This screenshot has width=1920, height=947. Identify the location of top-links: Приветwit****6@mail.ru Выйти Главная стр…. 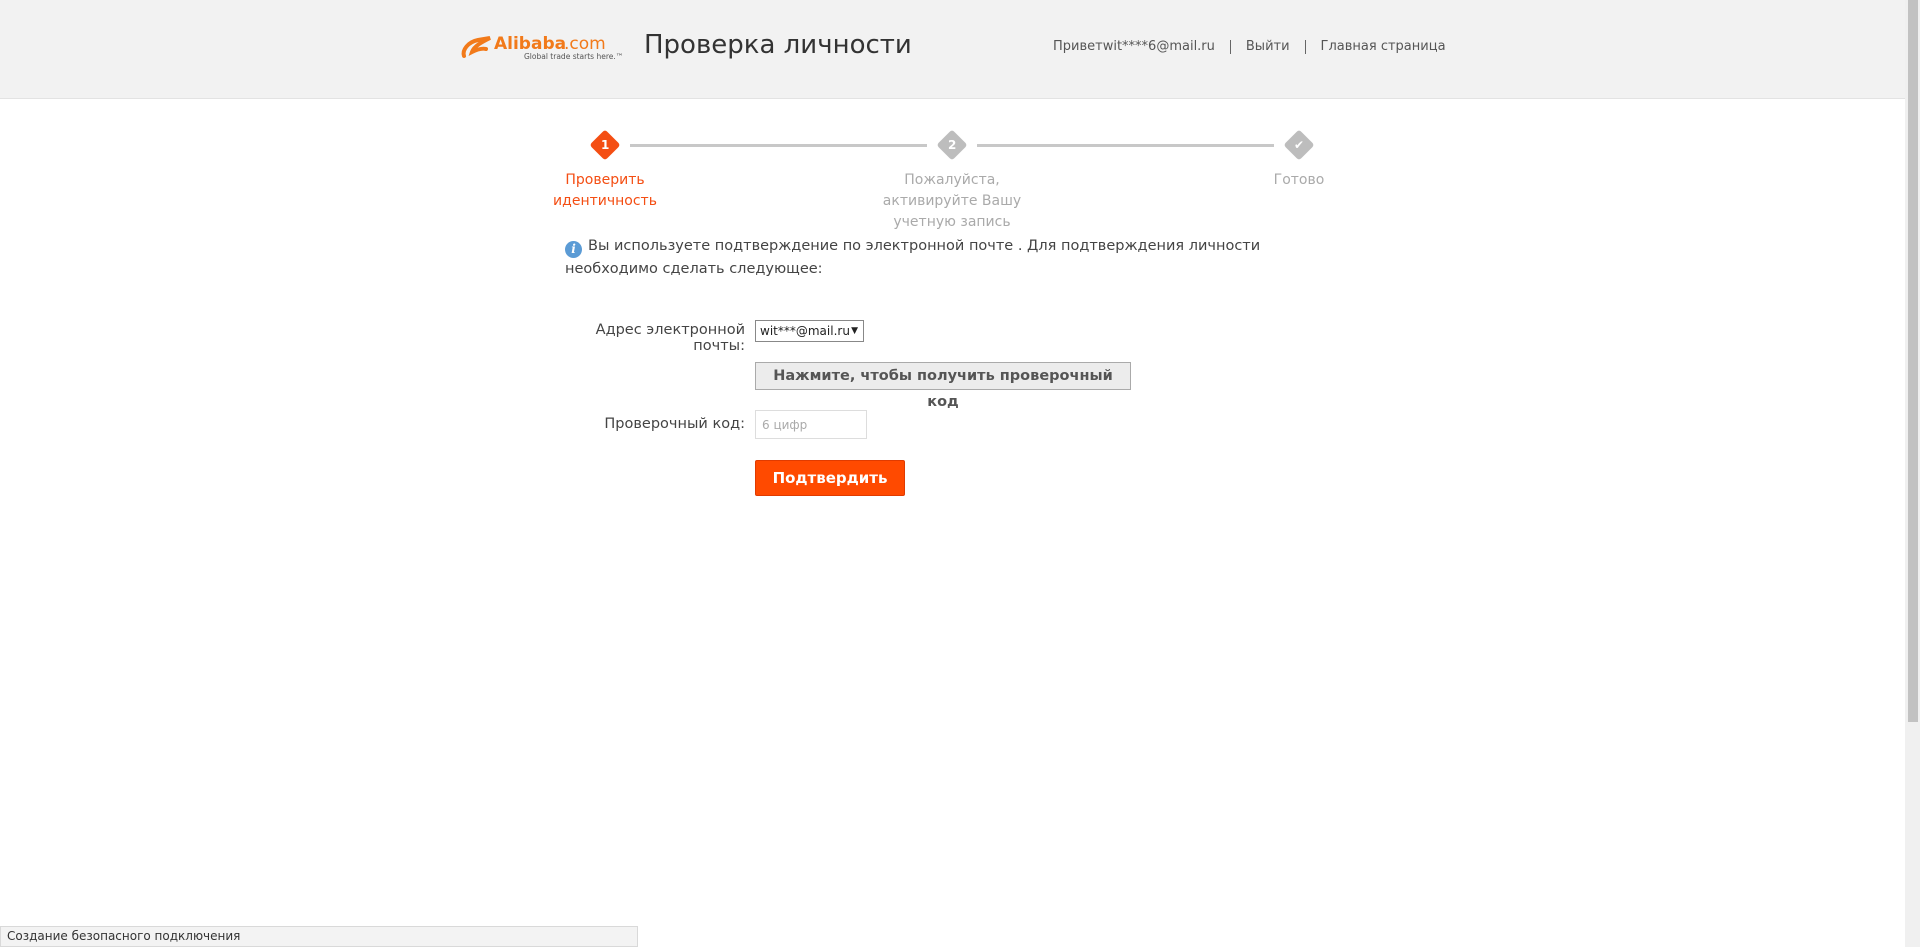
(1249, 46).